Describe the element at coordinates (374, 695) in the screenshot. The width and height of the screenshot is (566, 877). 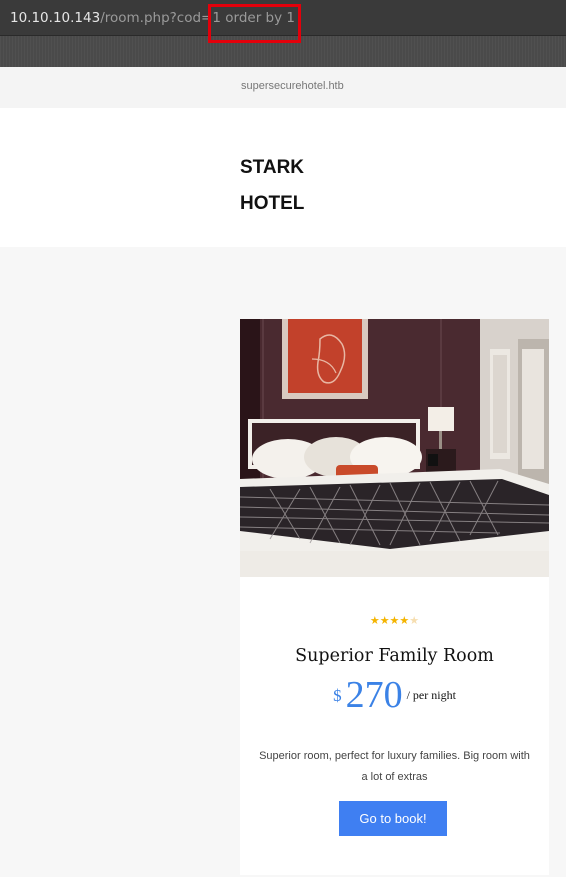
I see `price-amount: 270` at that location.